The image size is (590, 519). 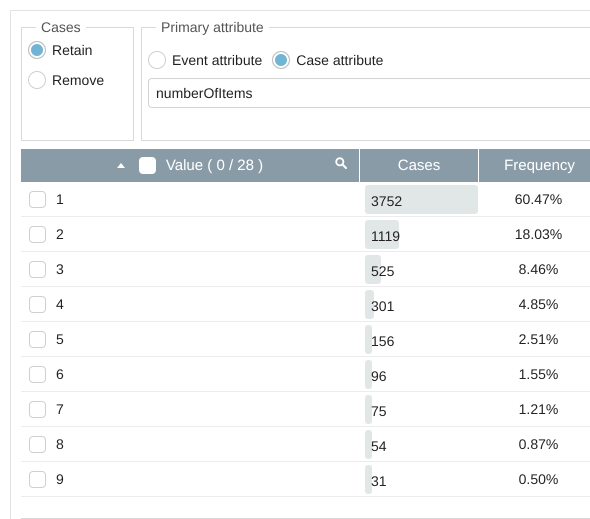 I want to click on group-legend: Primary attribute, so click(x=212, y=27).